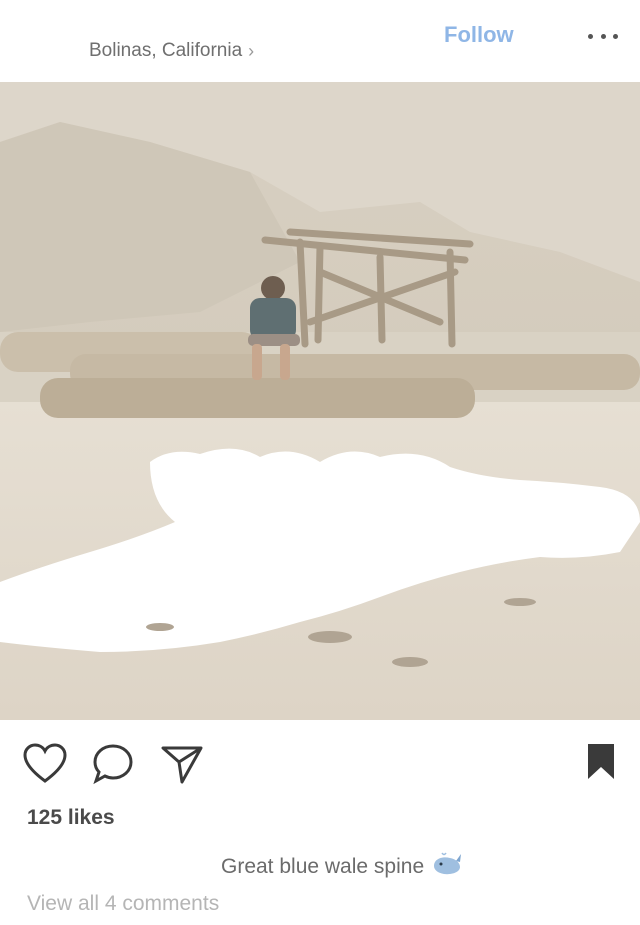 The height and width of the screenshot is (925, 640). I want to click on likes-count: 125 likes, so click(71, 818).